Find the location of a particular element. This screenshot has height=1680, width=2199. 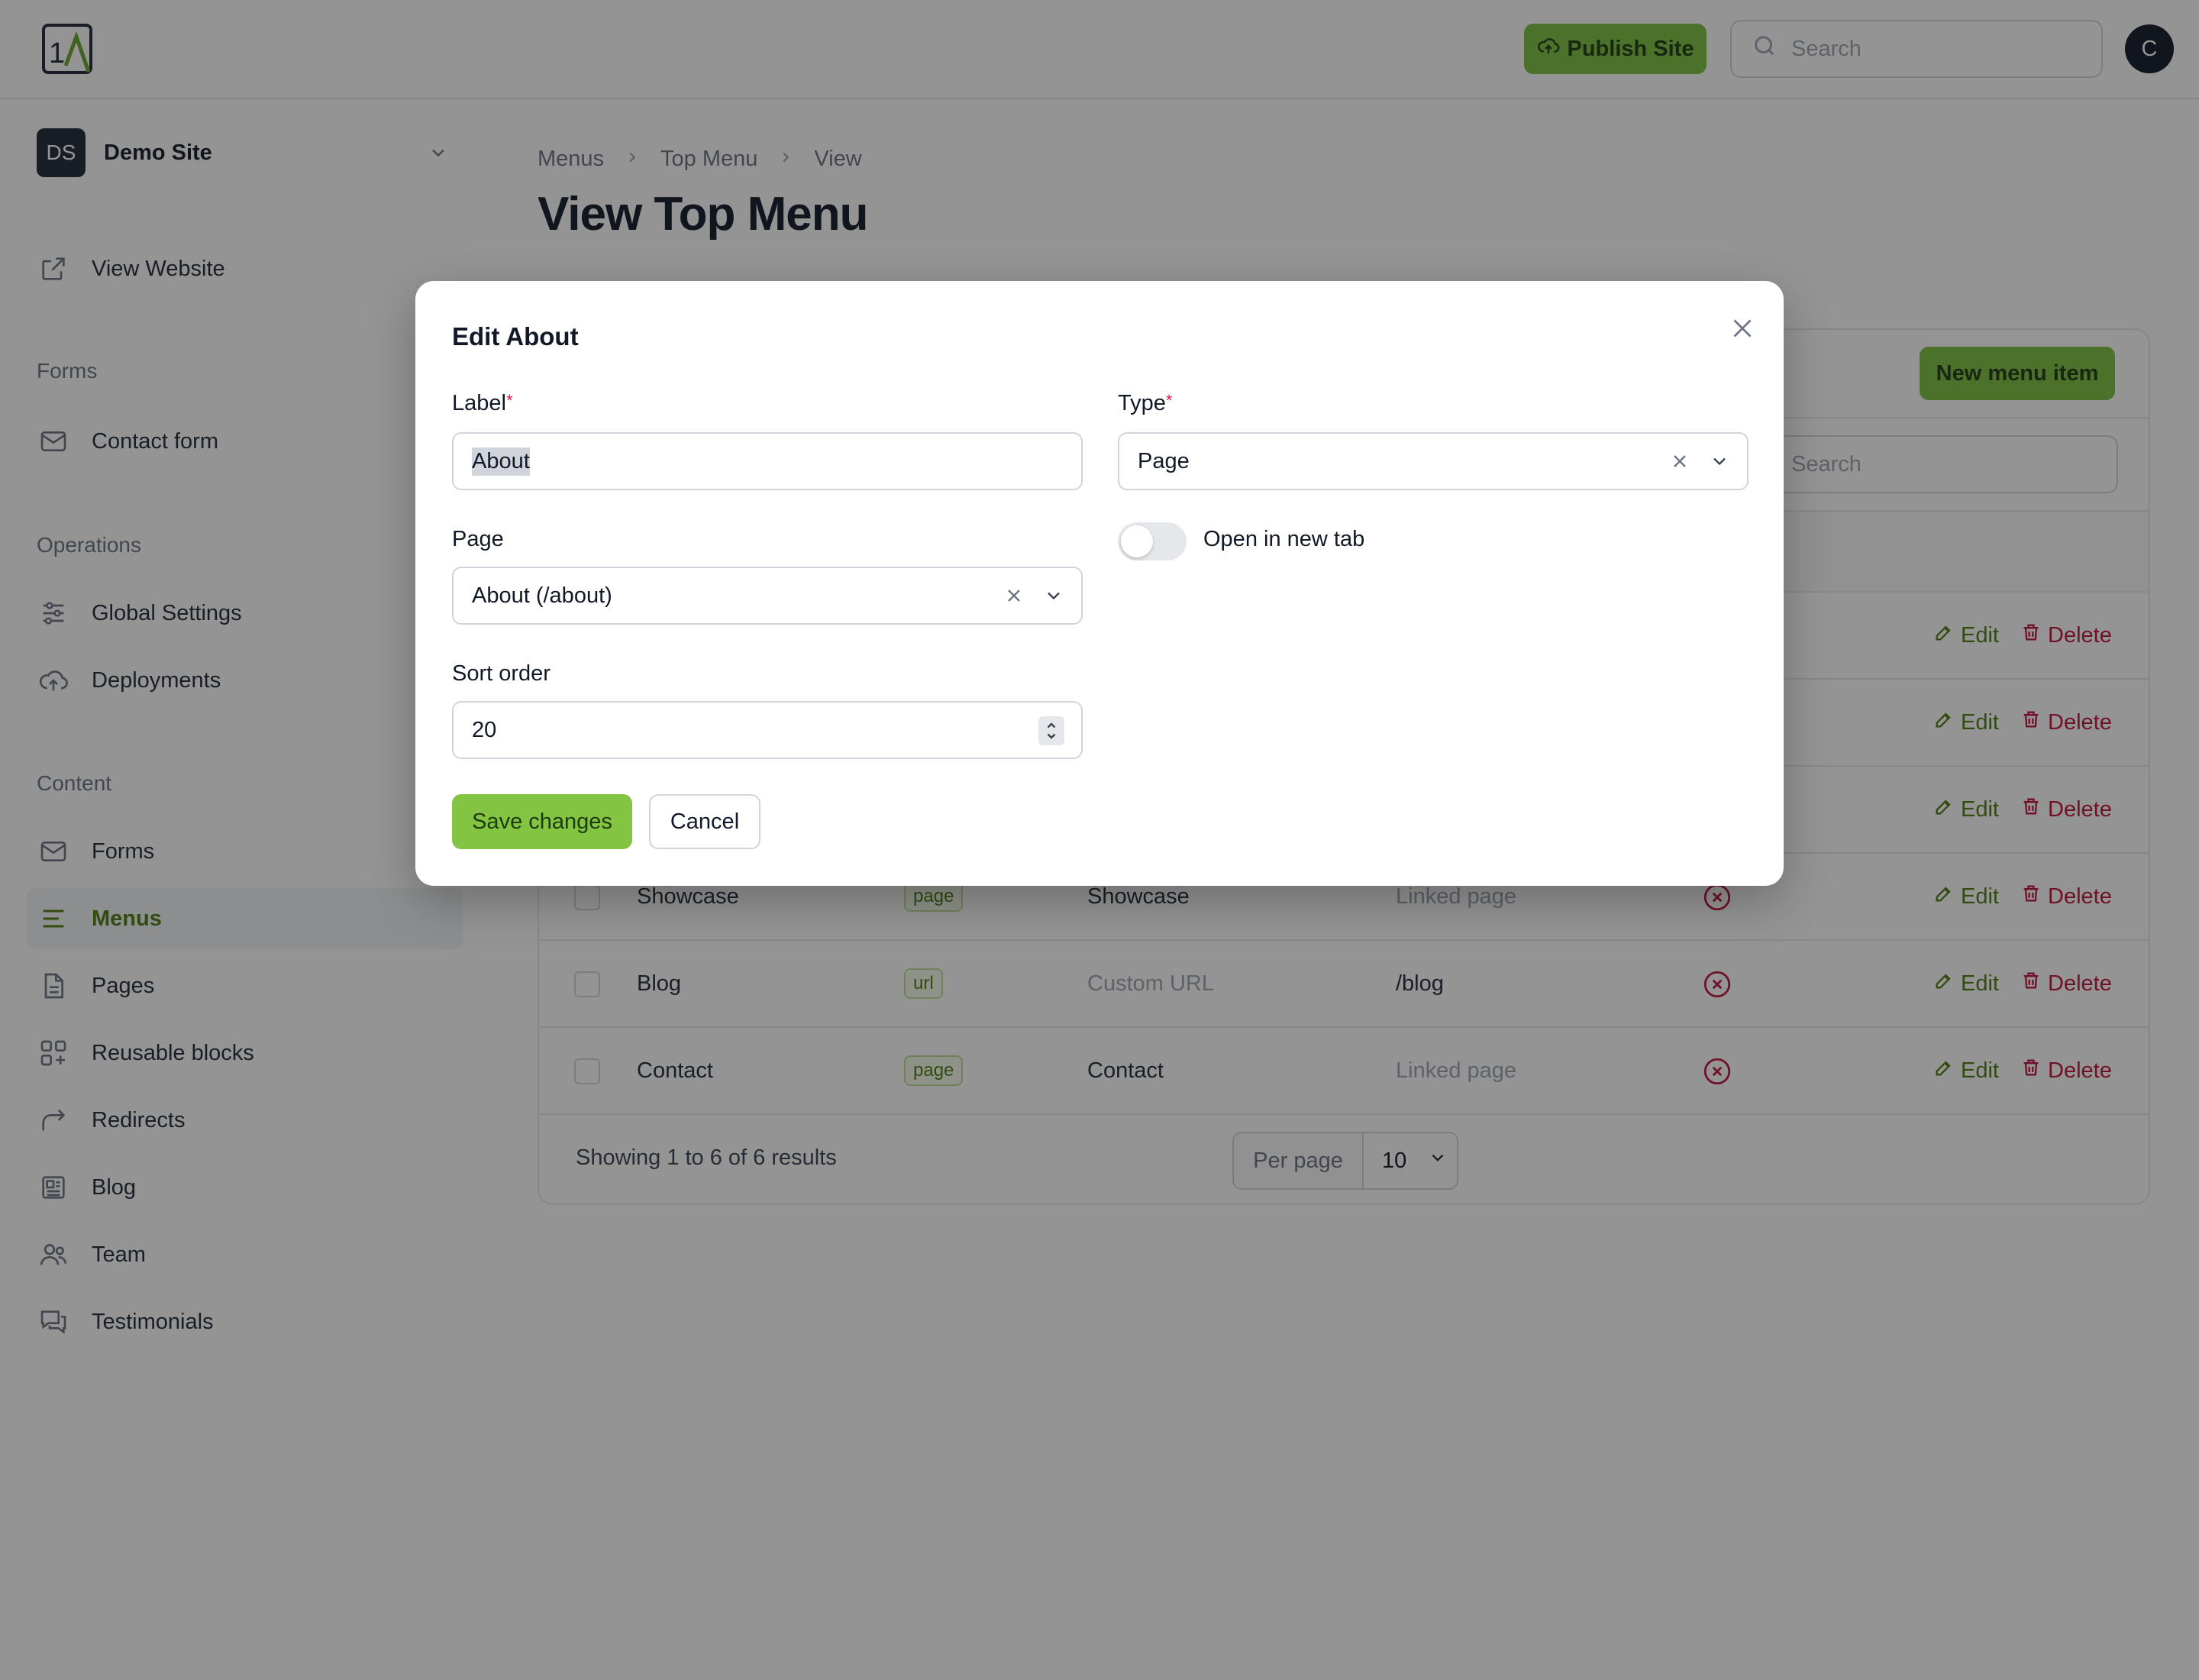

label-input-value: About is located at coordinates (501, 461).